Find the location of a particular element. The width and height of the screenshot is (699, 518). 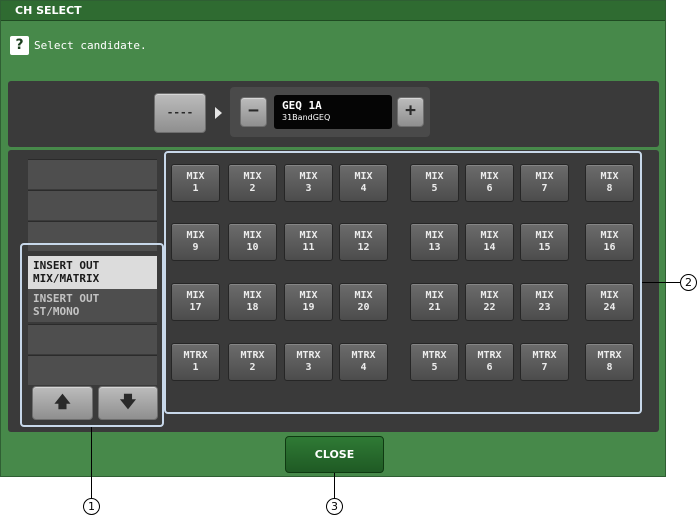

channel-button-mix-15: MIX 15 is located at coordinates (544, 242).